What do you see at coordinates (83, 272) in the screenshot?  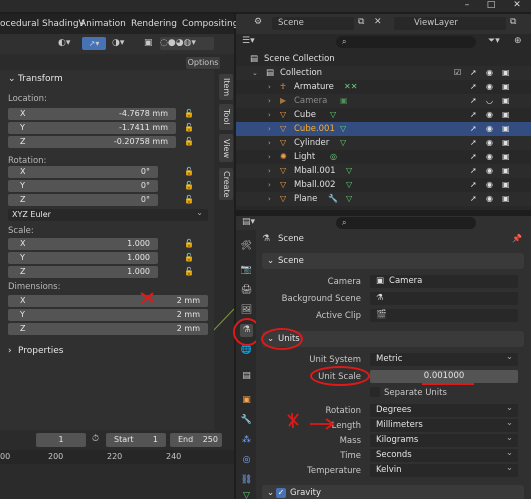 I see `scale-z-field: Z 1.000` at bounding box center [83, 272].